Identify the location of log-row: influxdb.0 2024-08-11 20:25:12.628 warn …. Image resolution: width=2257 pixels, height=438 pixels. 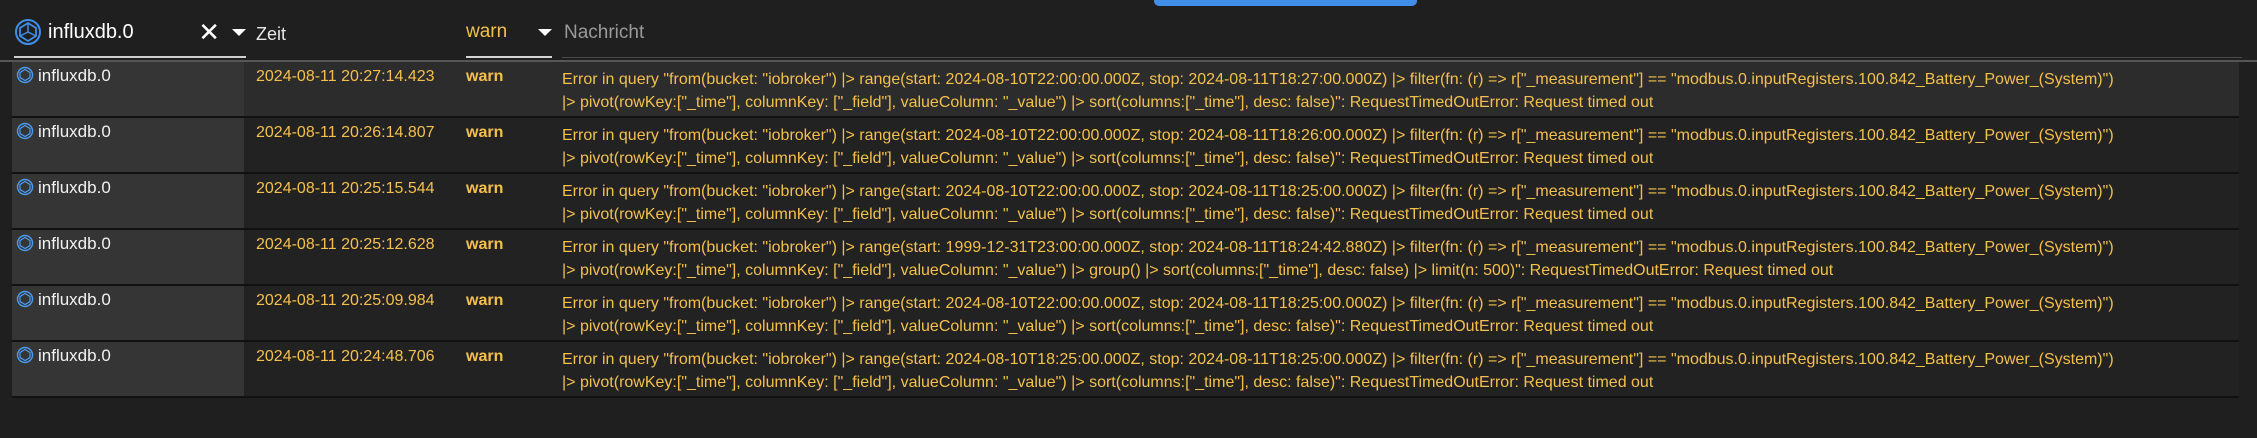
(1125, 258).